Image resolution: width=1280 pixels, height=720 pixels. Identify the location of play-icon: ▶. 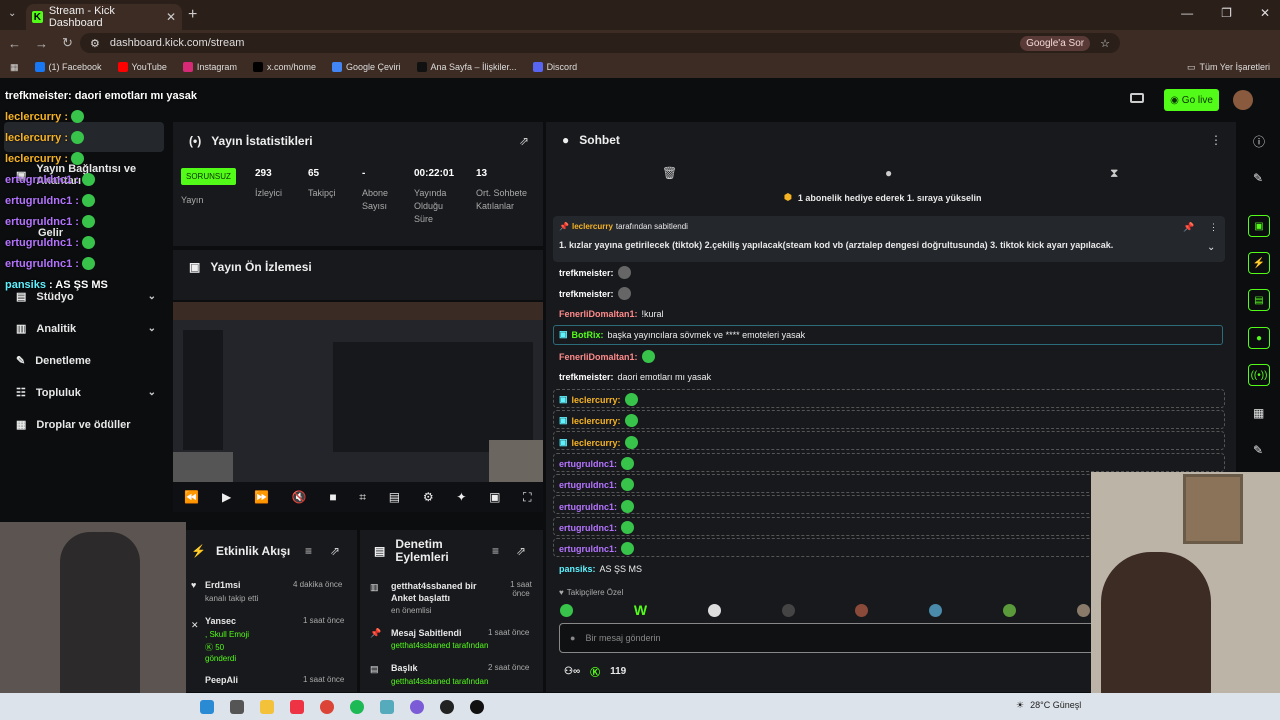
(226, 497).